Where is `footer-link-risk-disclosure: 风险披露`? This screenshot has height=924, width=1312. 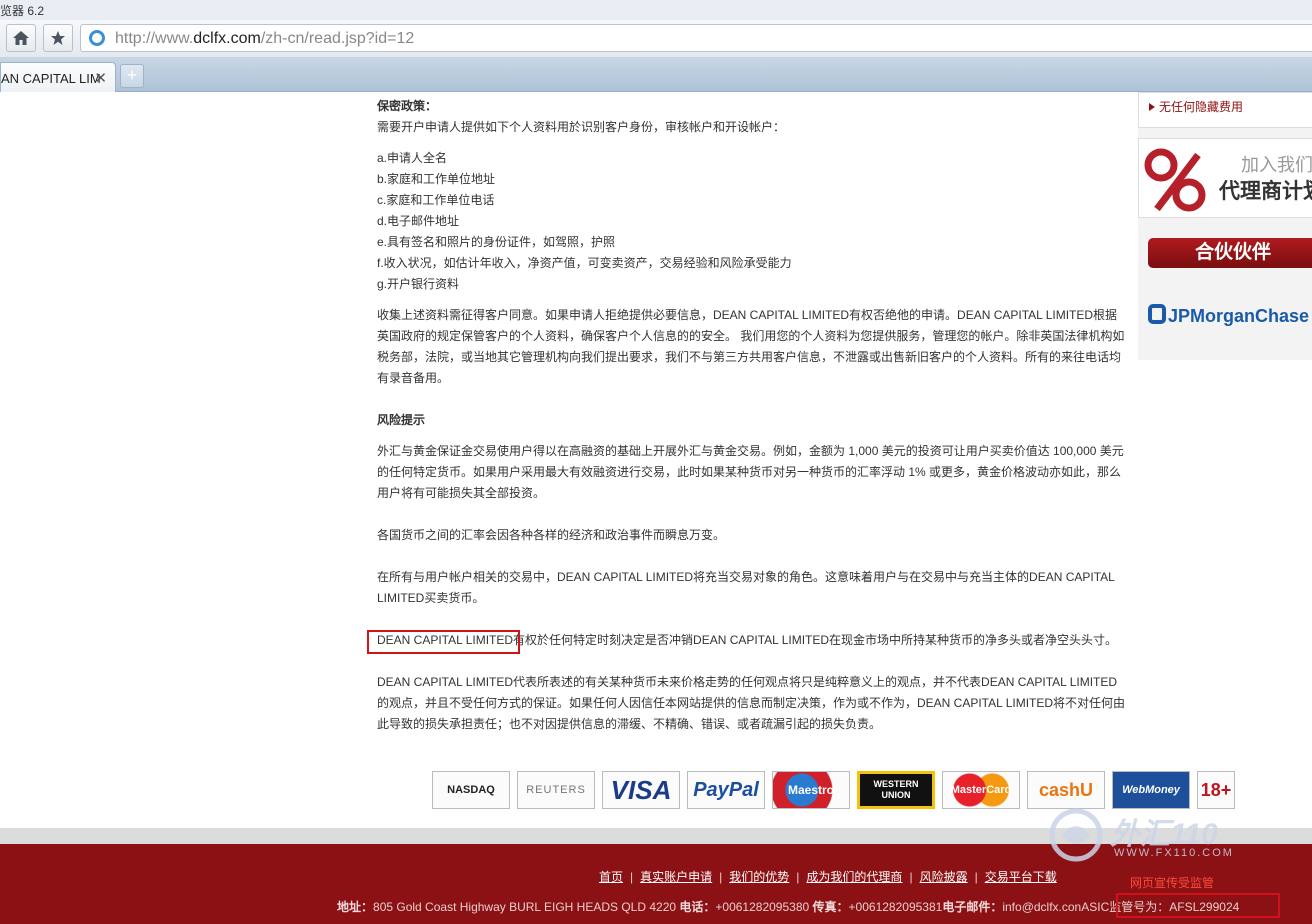 footer-link-risk-disclosure: 风险披露 is located at coordinates (944, 877).